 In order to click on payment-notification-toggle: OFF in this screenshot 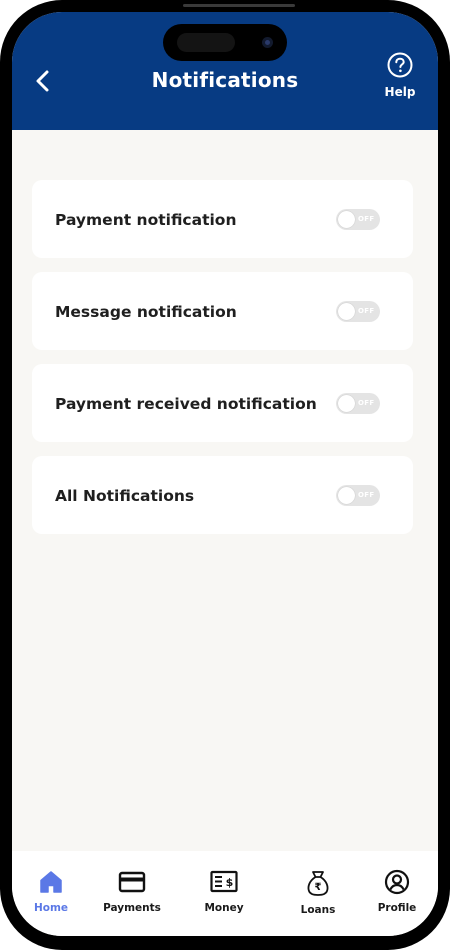, I will do `click(358, 219)`.